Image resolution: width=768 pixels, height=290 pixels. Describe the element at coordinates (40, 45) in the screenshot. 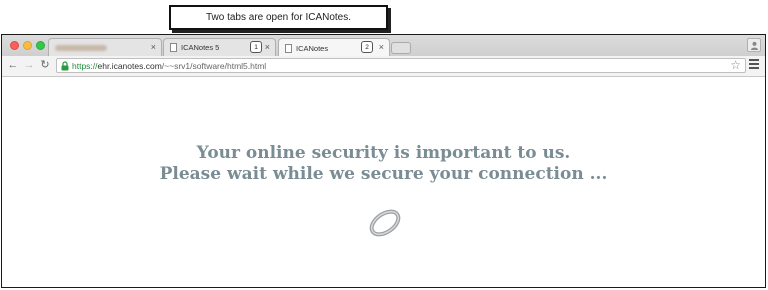

I see `zoom-window-button` at that location.